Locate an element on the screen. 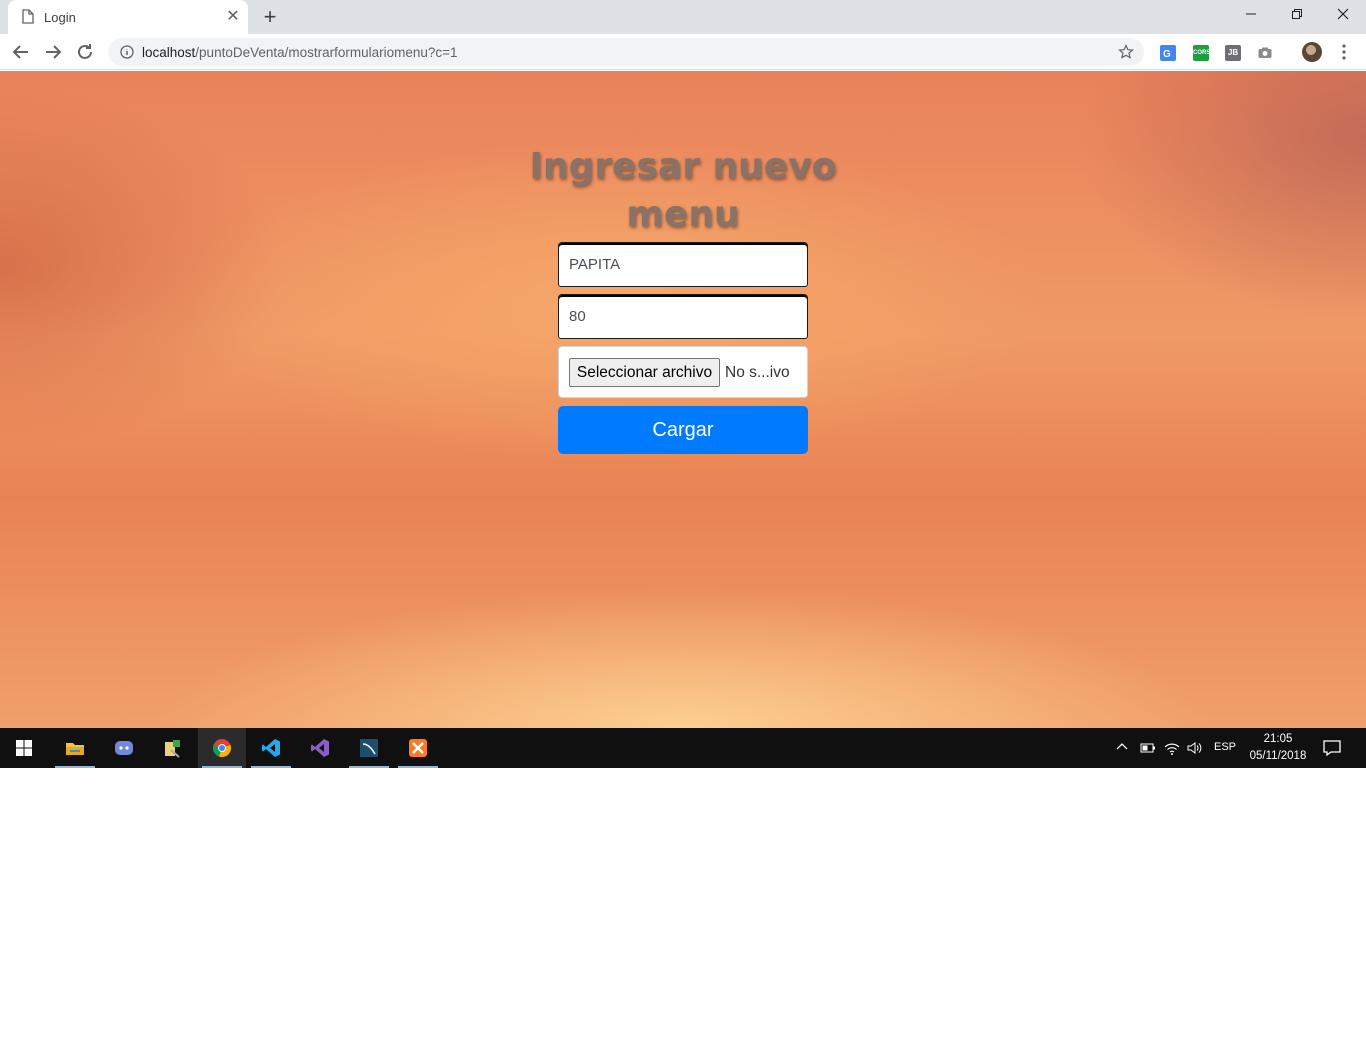 Image resolution: width=1366 pixels, height=1038 pixels. close-icon is located at coordinates (1343, 14).